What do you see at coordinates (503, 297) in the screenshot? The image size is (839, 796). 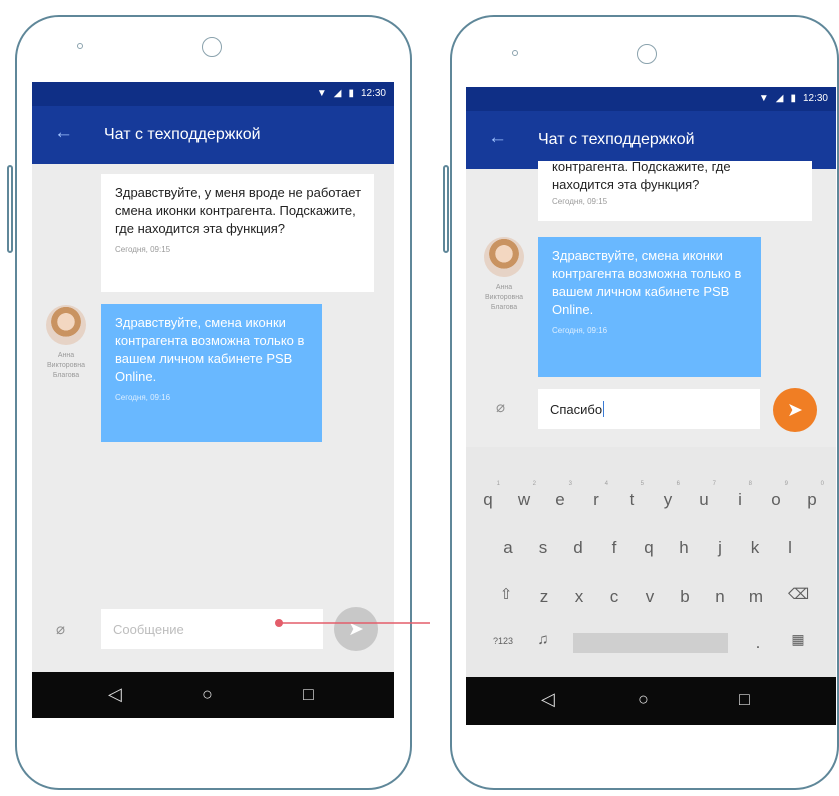 I see `agent-name: Анна Викторовна Благова` at bounding box center [503, 297].